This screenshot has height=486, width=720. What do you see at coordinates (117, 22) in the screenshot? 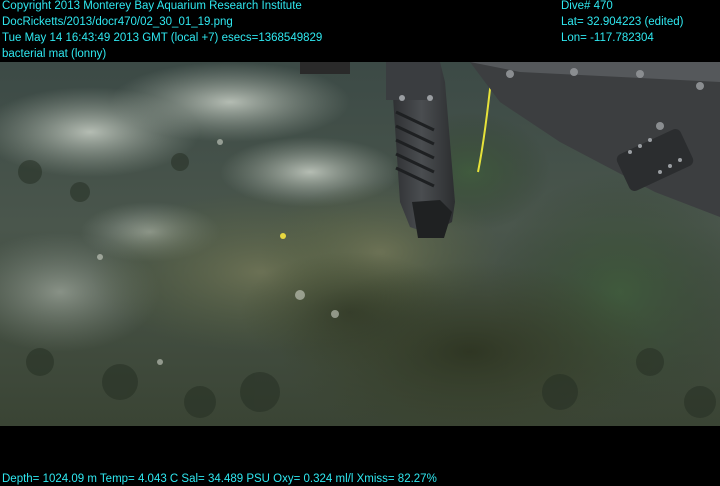
I see `filename-text: DocRicketts/2013/docr470/02_30_01_19.png` at bounding box center [117, 22].